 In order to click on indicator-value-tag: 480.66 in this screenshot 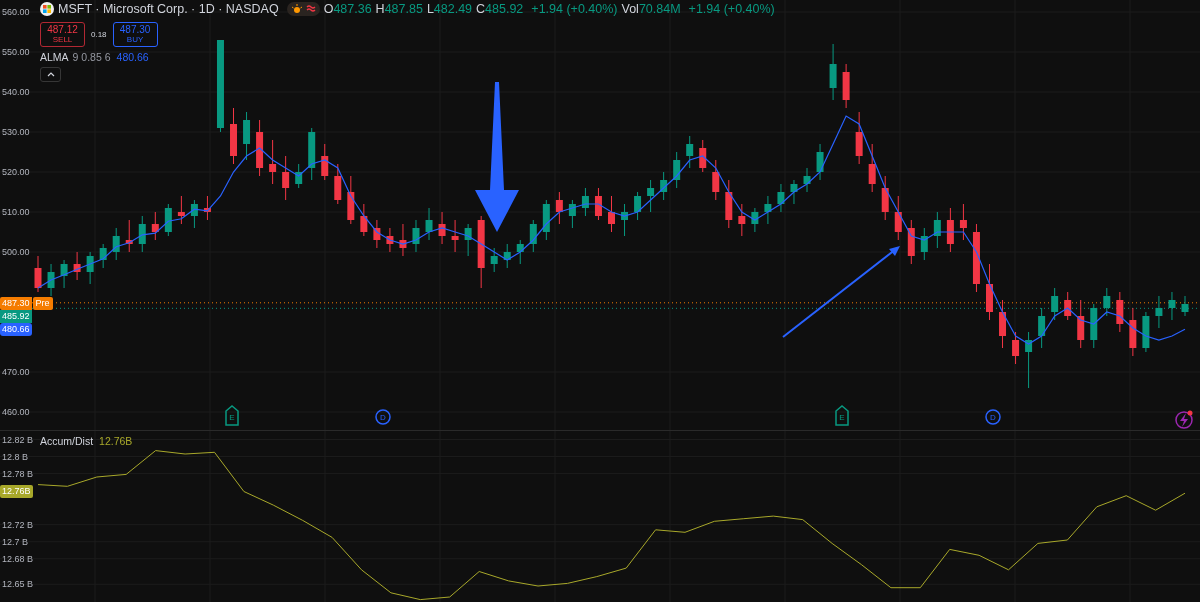, I will do `click(16, 330)`.